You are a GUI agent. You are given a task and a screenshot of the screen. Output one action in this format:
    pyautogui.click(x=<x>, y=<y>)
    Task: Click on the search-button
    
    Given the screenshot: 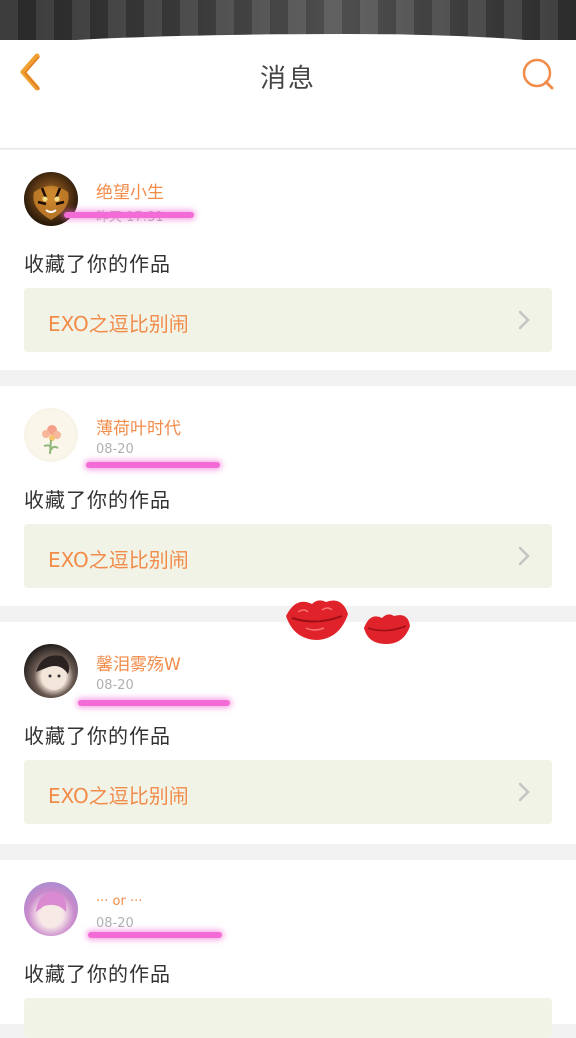 What is the action you would take?
    pyautogui.click(x=538, y=74)
    